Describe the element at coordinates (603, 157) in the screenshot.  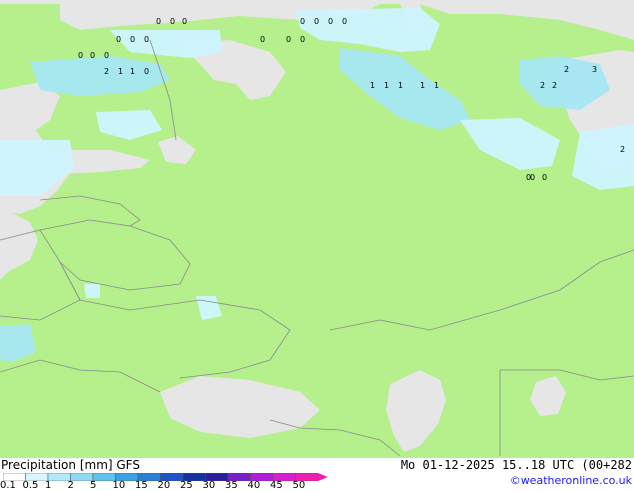
I see `precip-area-siberia-east` at that location.